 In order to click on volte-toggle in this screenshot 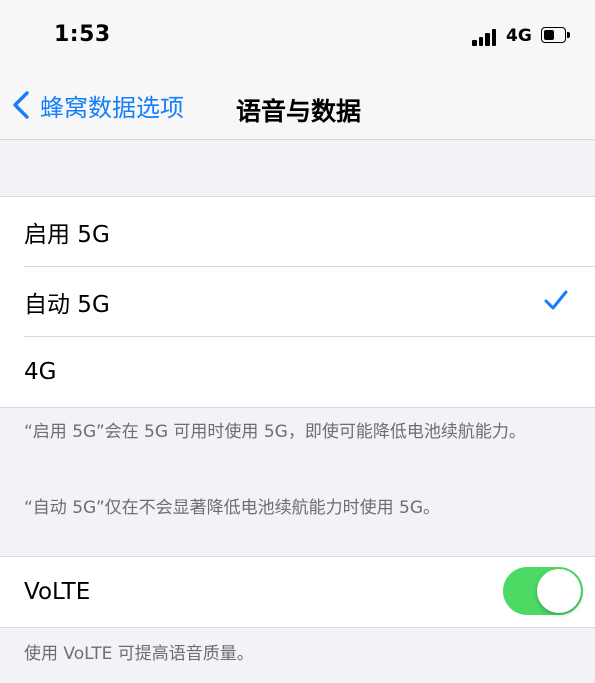, I will do `click(543, 591)`.